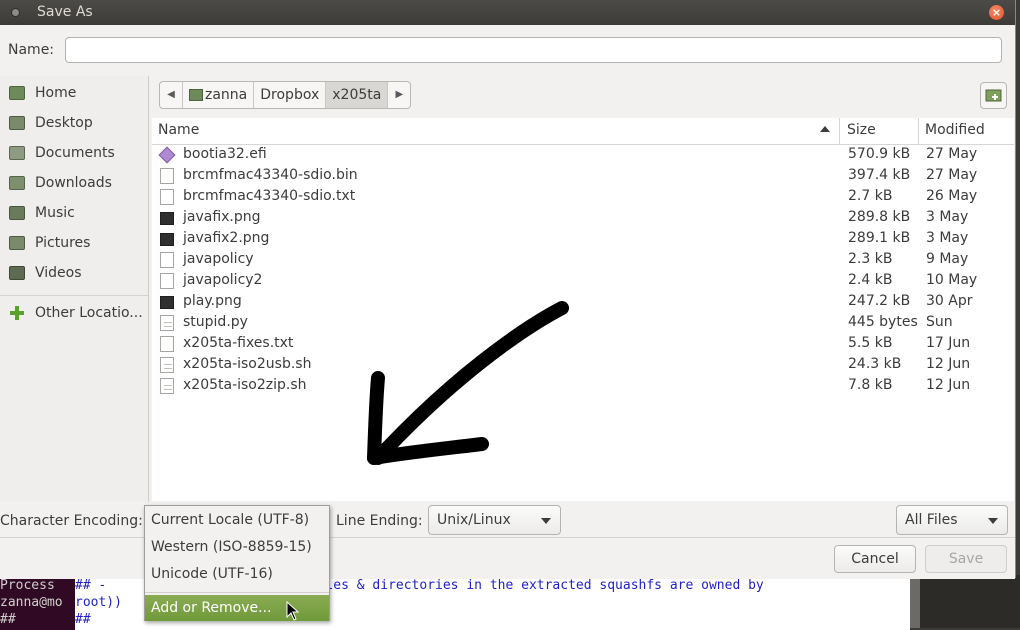  What do you see at coordinates (952, 520) in the screenshot?
I see `file-filter-select: All Files` at bounding box center [952, 520].